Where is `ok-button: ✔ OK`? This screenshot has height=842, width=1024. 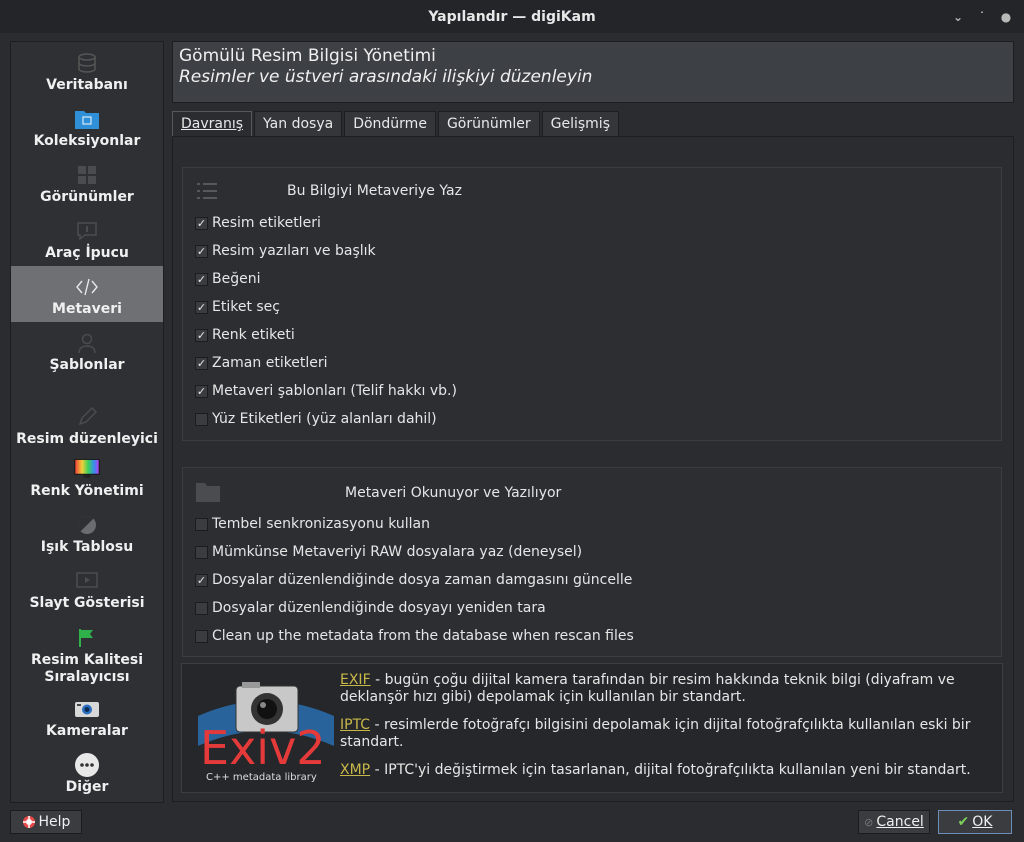
ok-button: ✔ OK is located at coordinates (975, 822).